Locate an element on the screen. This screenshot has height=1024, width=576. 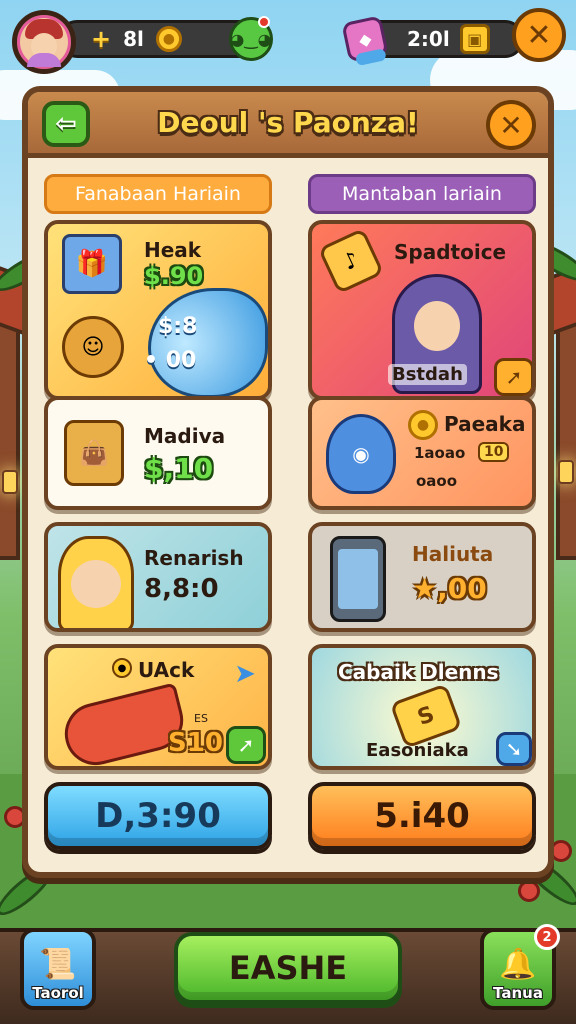
currency-count: 8l is located at coordinates (133, 39).